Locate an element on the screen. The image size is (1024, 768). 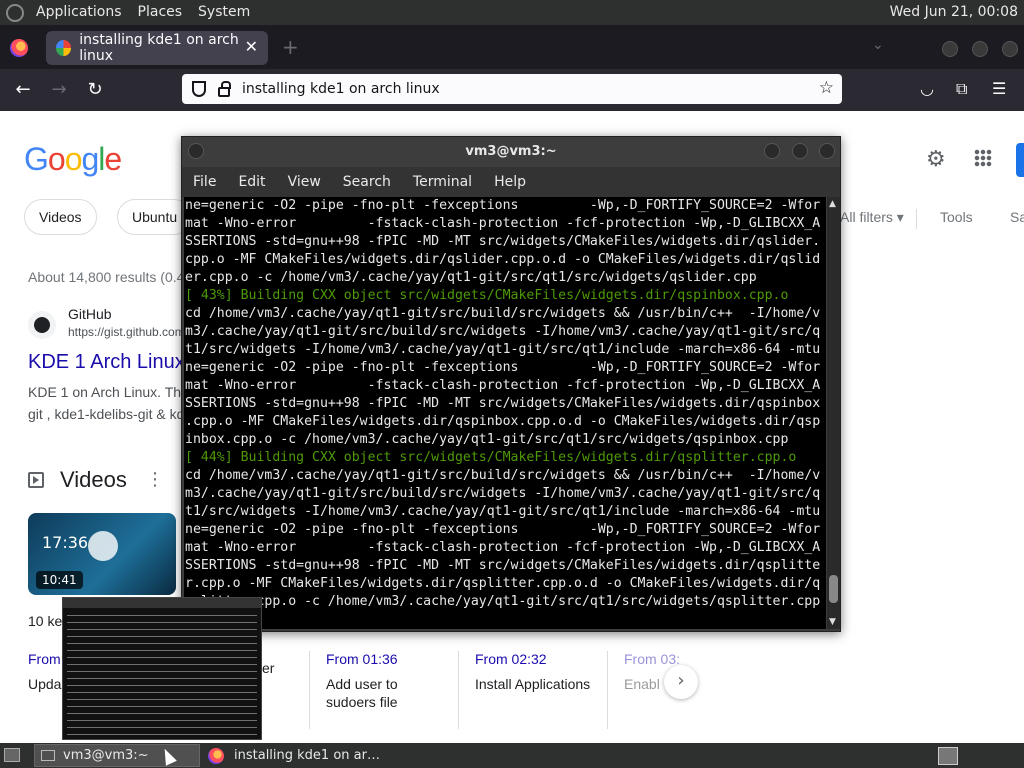
menu-applications: Applications is located at coordinates (79, 12).